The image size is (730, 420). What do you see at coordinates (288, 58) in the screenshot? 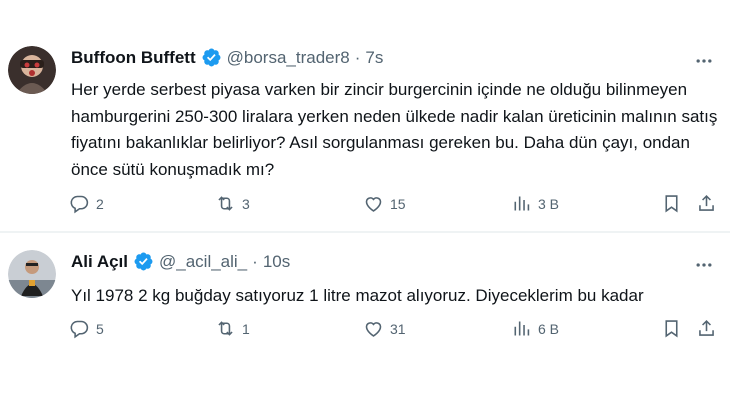
I see `user-handle: @borsa_trader8` at bounding box center [288, 58].